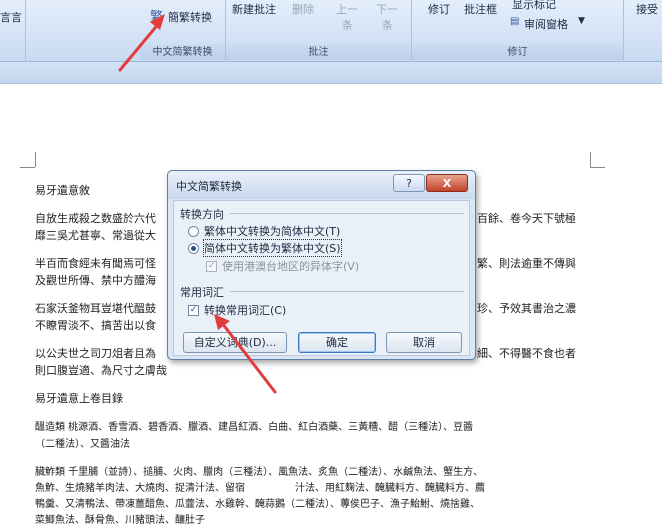 Image resolution: width=662 pixels, height=530 pixels. What do you see at coordinates (290, 266) in the screenshot?
I see `opt-hk-variants-label: 使用港澳台地区的异体字(V)` at bounding box center [290, 266].